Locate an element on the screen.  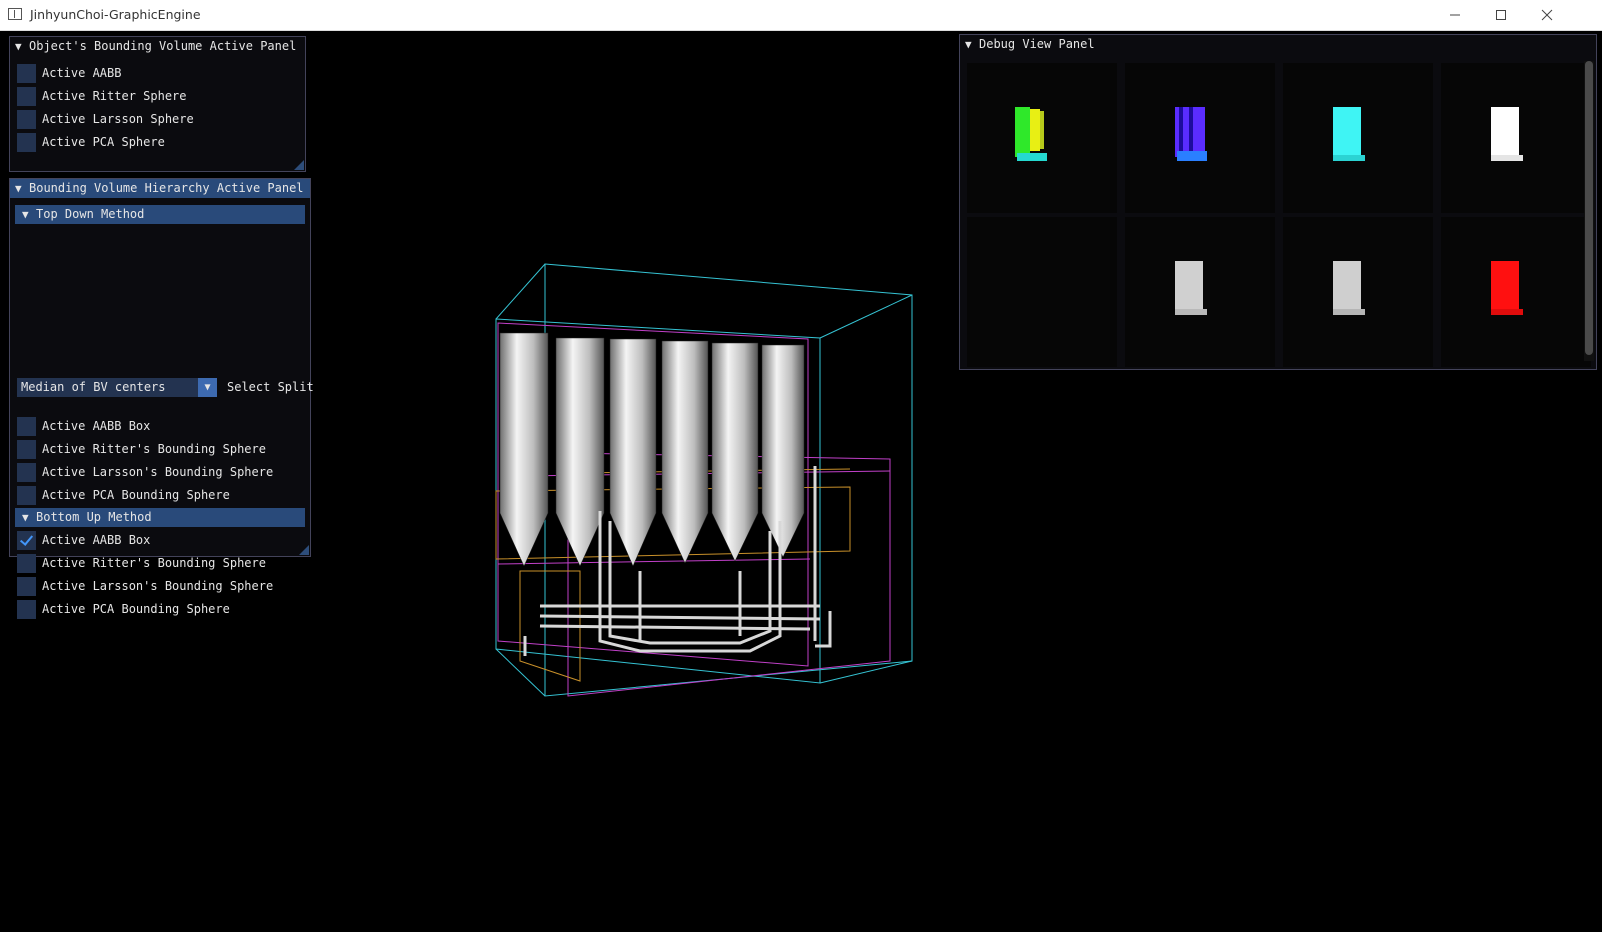
minimize-icon is located at coordinates (1455, 15).